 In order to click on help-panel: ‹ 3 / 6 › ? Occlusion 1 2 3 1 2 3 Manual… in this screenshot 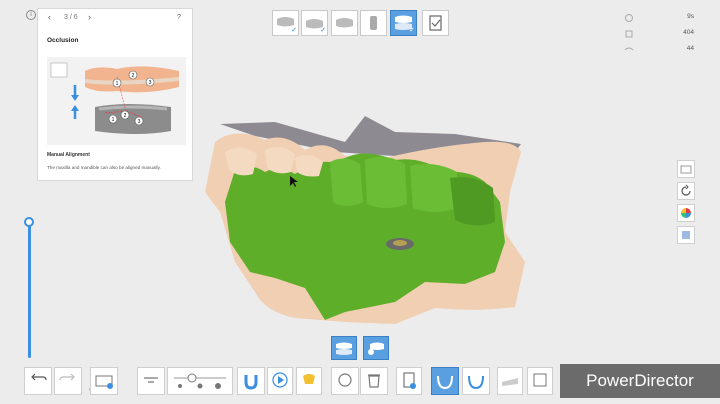, I will do `click(115, 94)`.